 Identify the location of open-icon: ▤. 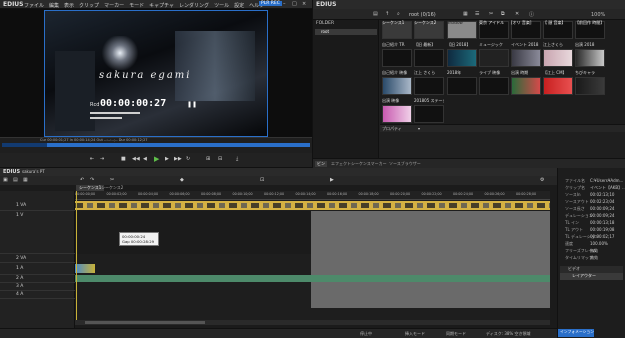
(15, 180).